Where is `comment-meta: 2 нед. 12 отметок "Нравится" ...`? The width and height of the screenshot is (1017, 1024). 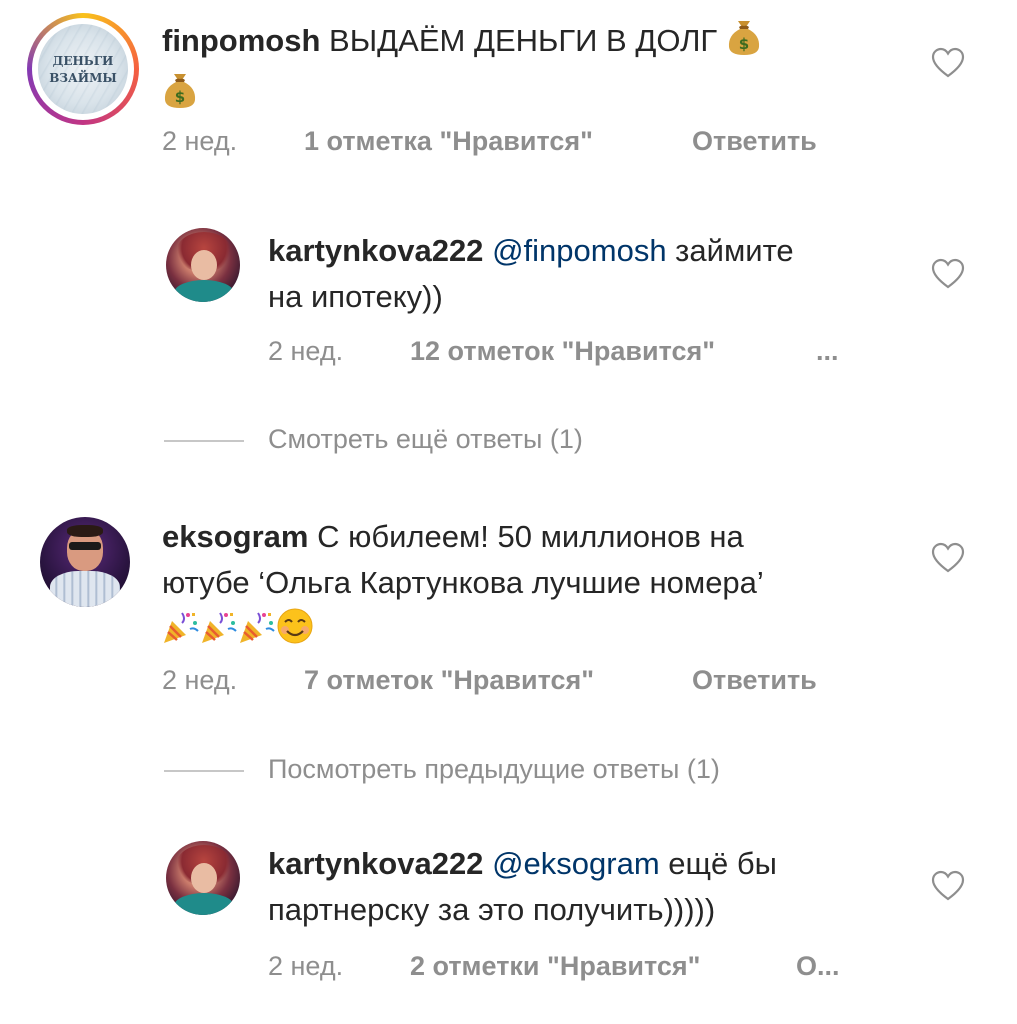
comment-meta: 2 нед. 12 отметок "Нравится" ... is located at coordinates (568, 353).